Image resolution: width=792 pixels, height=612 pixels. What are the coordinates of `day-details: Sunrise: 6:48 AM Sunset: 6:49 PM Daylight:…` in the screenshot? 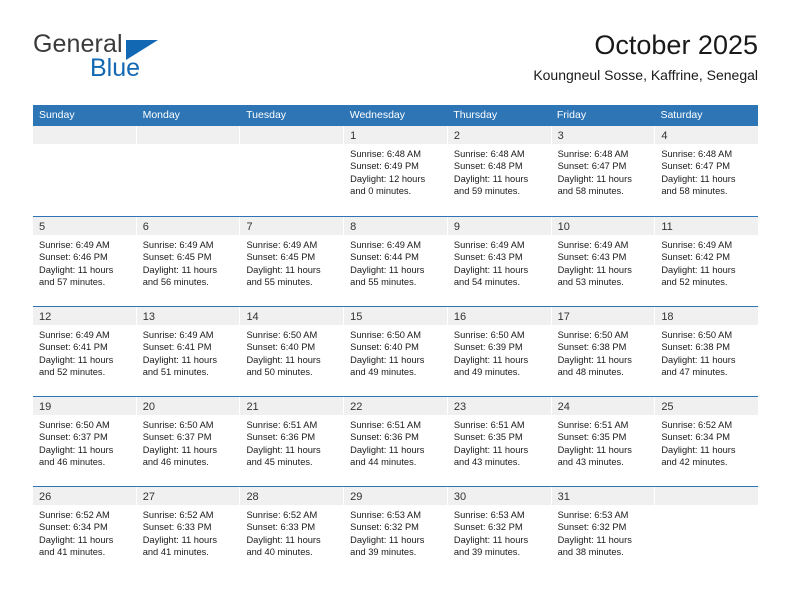 It's located at (395, 170).